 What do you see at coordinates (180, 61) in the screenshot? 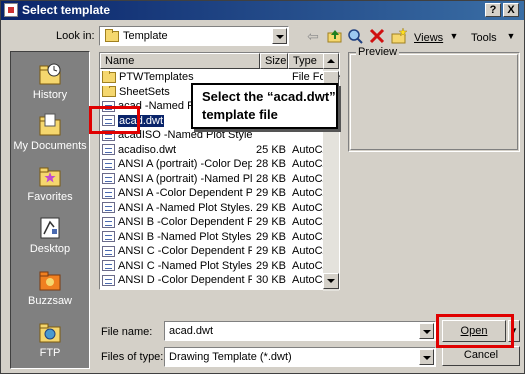
I see `column-header-name: Name` at bounding box center [180, 61].